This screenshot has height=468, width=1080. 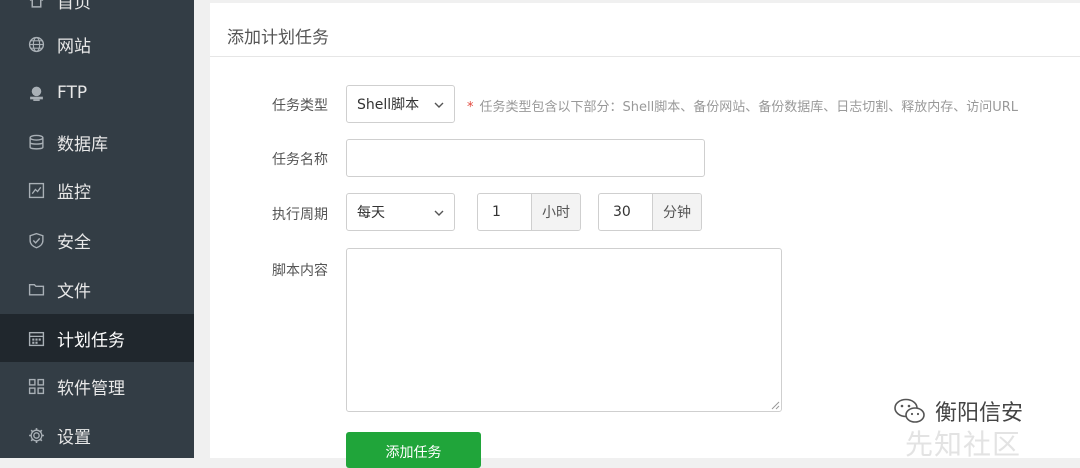 What do you see at coordinates (36, 142) in the screenshot?
I see `database-icon` at bounding box center [36, 142].